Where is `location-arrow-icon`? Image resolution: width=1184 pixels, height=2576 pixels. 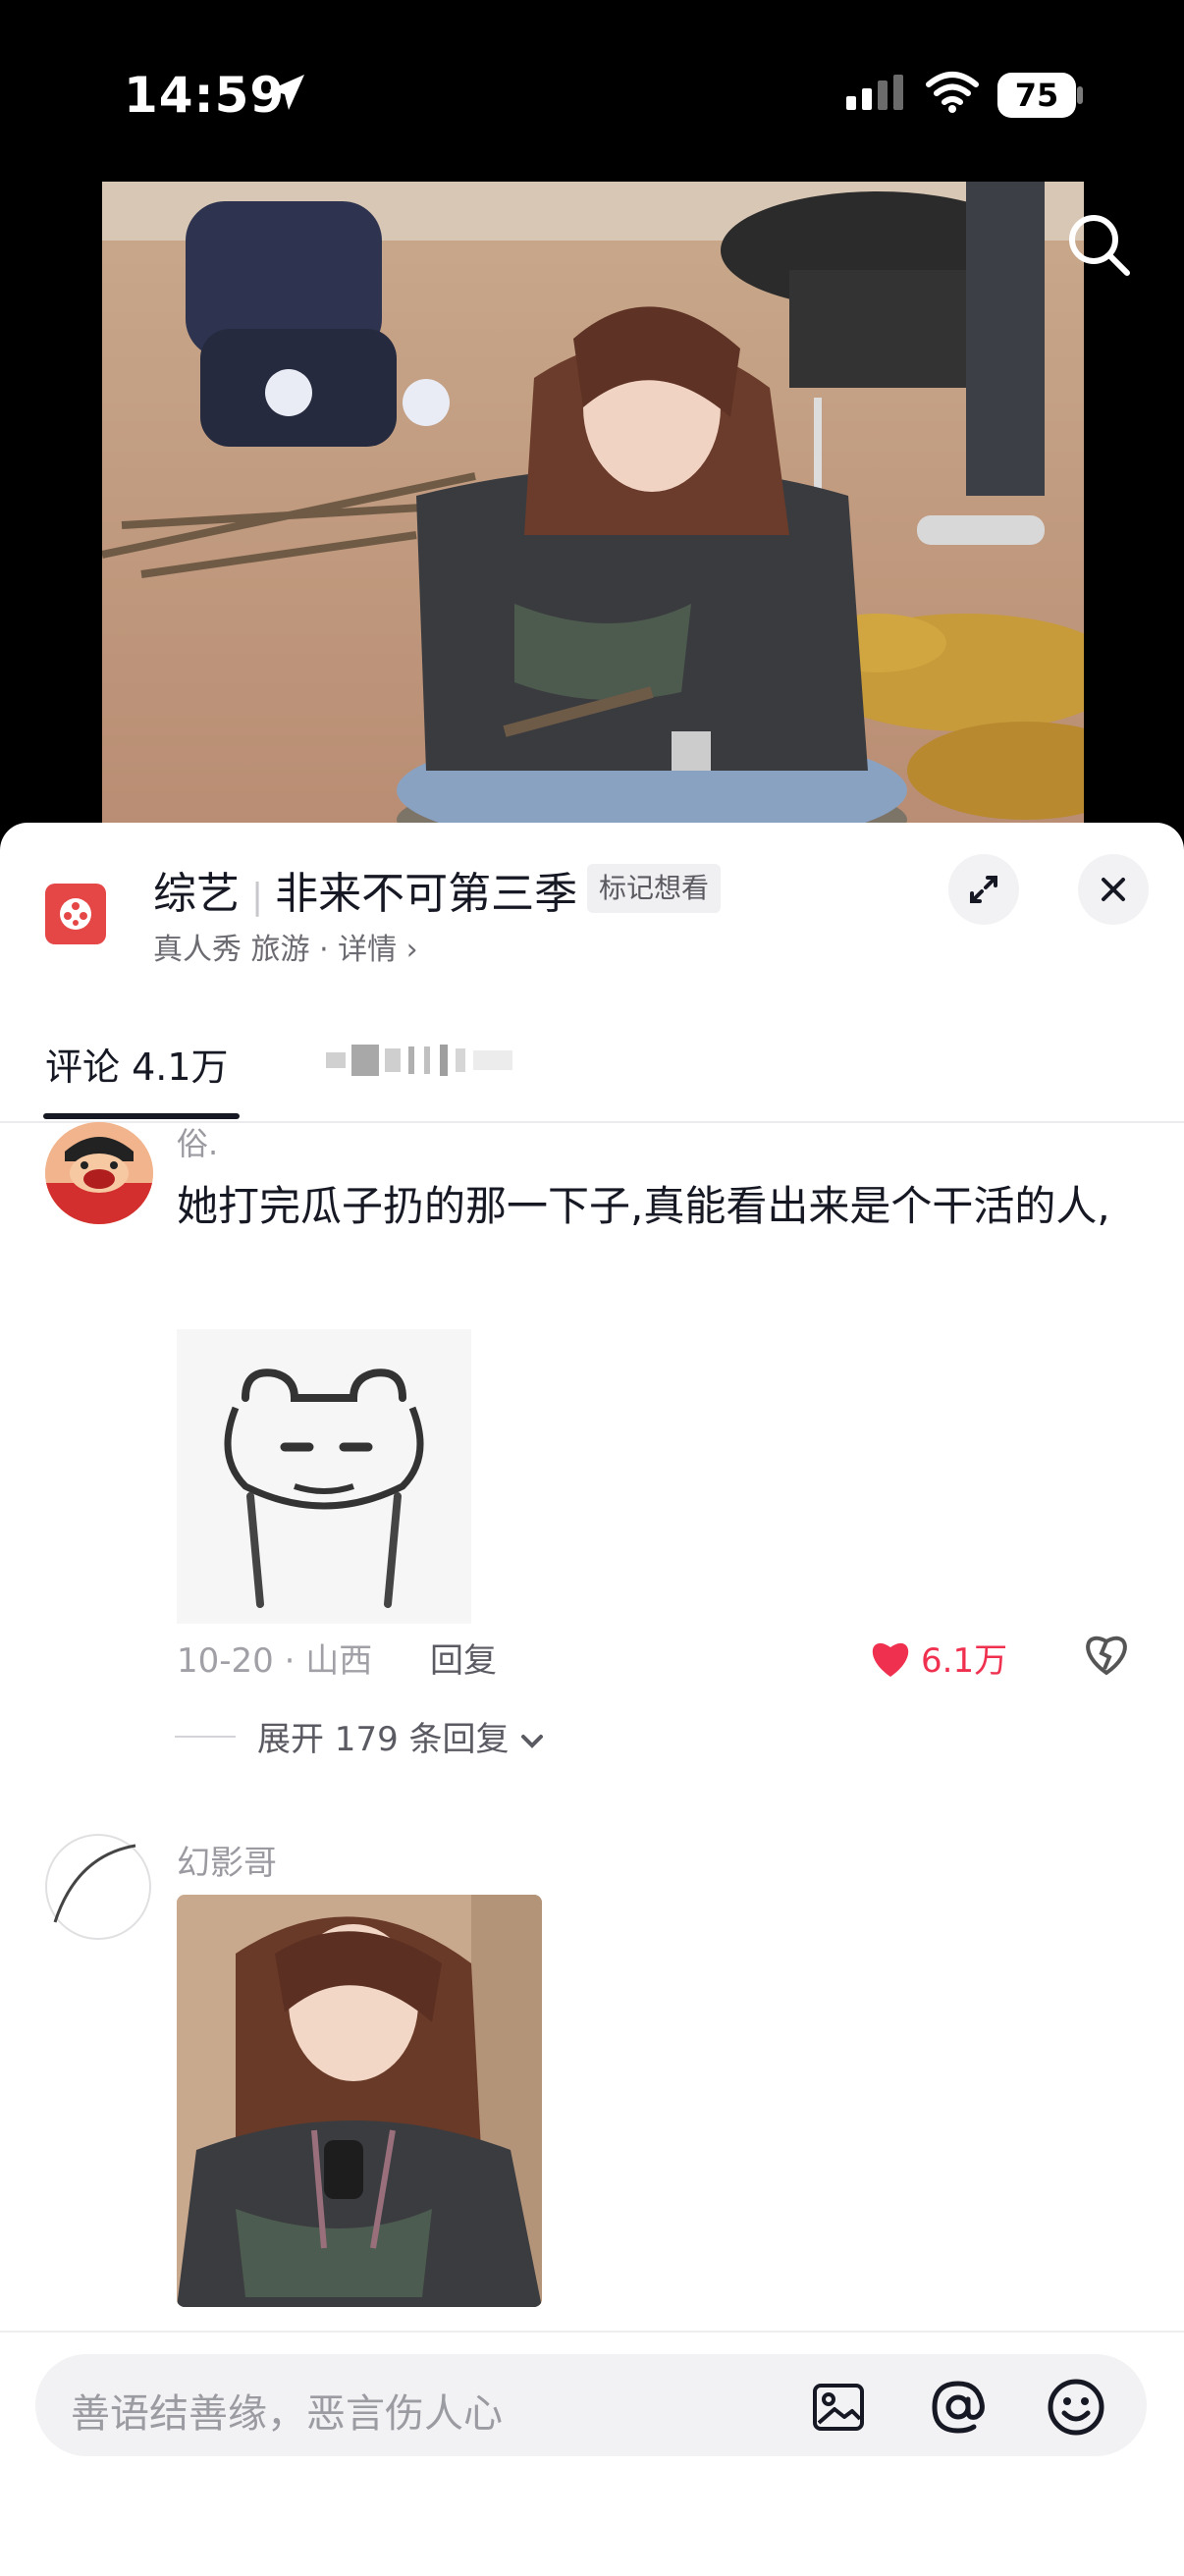
location-arrow-icon is located at coordinates (286, 92).